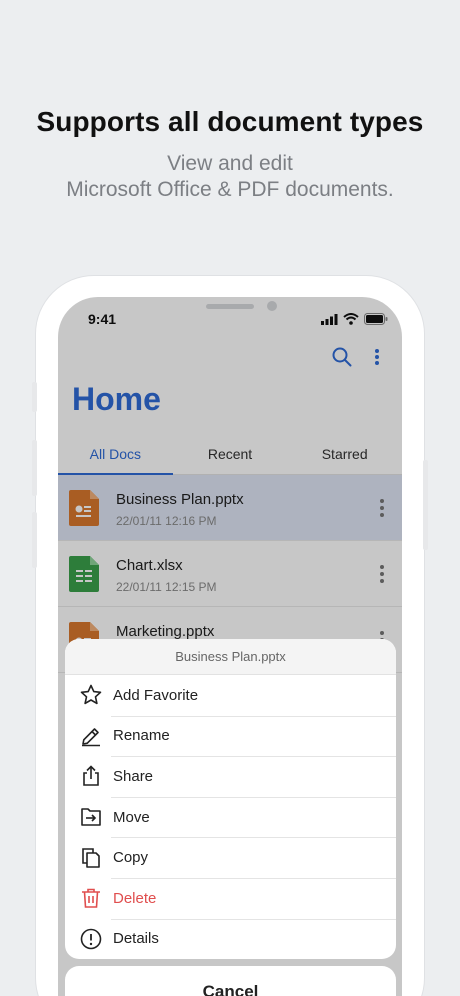 This screenshot has width=460, height=996. I want to click on delete-label: Delete, so click(135, 898).